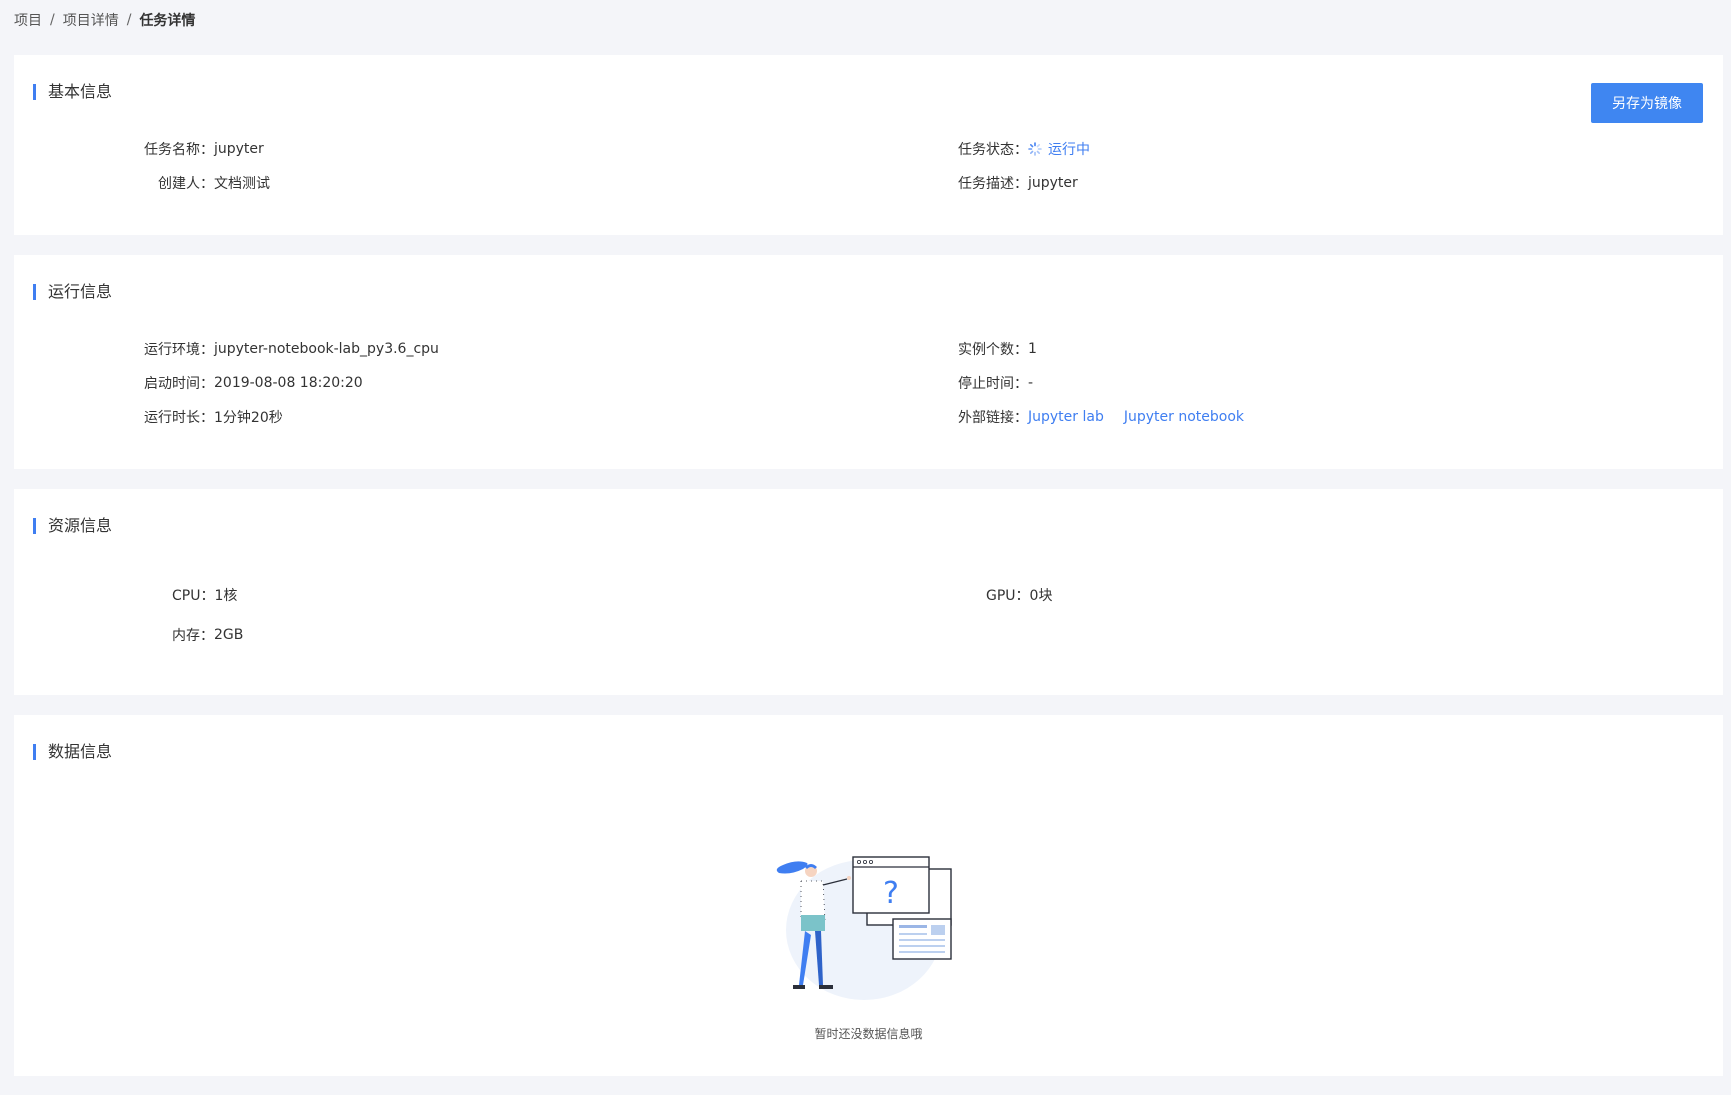 The image size is (1731, 1095). What do you see at coordinates (226, 596) in the screenshot?
I see `cpu-value: 1核` at bounding box center [226, 596].